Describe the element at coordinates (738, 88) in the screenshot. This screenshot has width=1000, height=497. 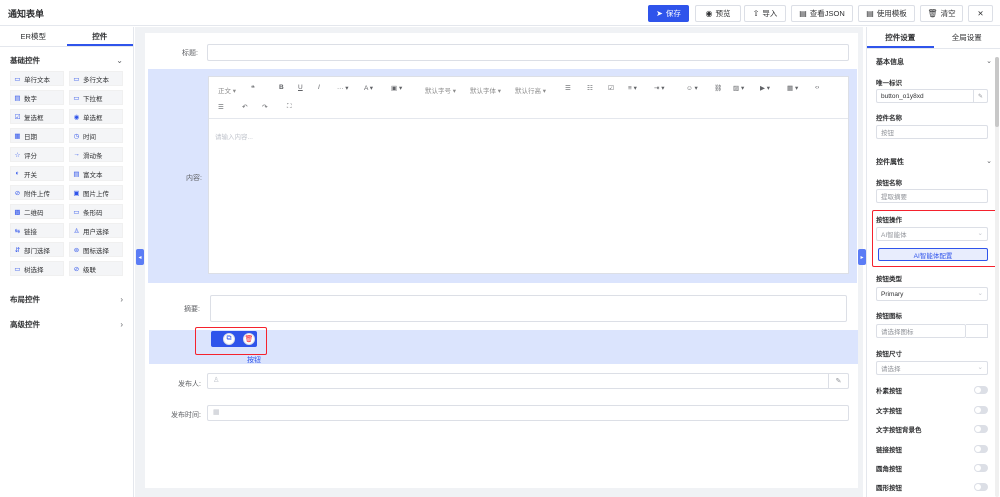
I see `image-icon: ▨ ▾` at that location.